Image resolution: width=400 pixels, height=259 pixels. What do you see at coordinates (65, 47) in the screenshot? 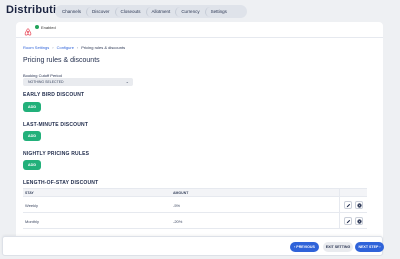
I see `breadcrumb-configure: Configure` at bounding box center [65, 47].